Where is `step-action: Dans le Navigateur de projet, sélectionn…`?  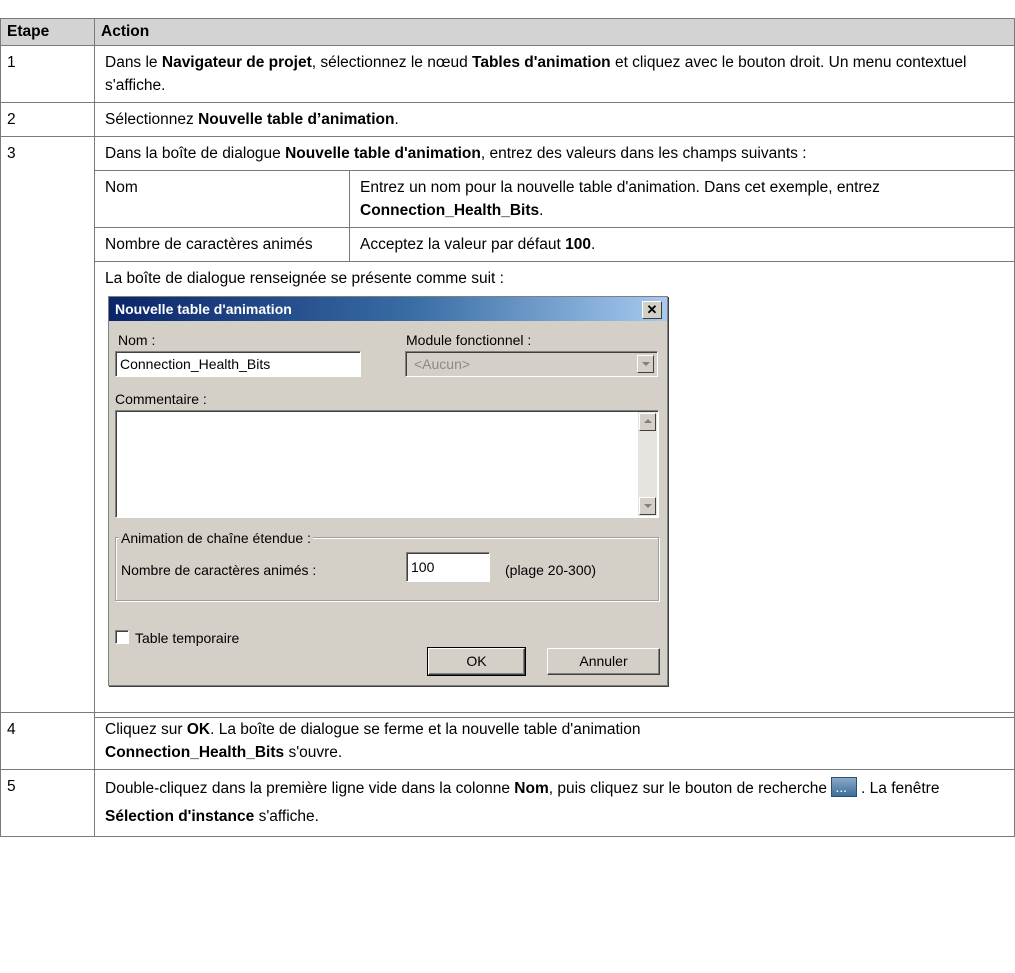 step-action: Dans le Navigateur de projet, sélectionn… is located at coordinates (554, 74).